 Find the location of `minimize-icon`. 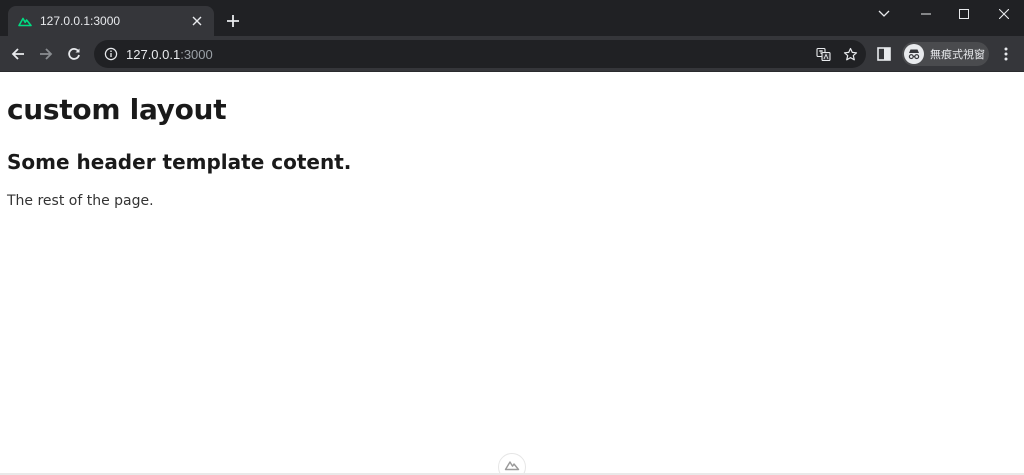

minimize-icon is located at coordinates (926, 14).